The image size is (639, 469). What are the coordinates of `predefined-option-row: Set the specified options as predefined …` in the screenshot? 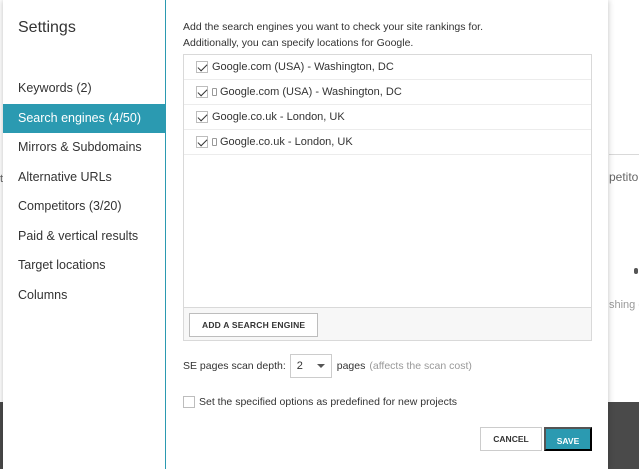 It's located at (320, 402).